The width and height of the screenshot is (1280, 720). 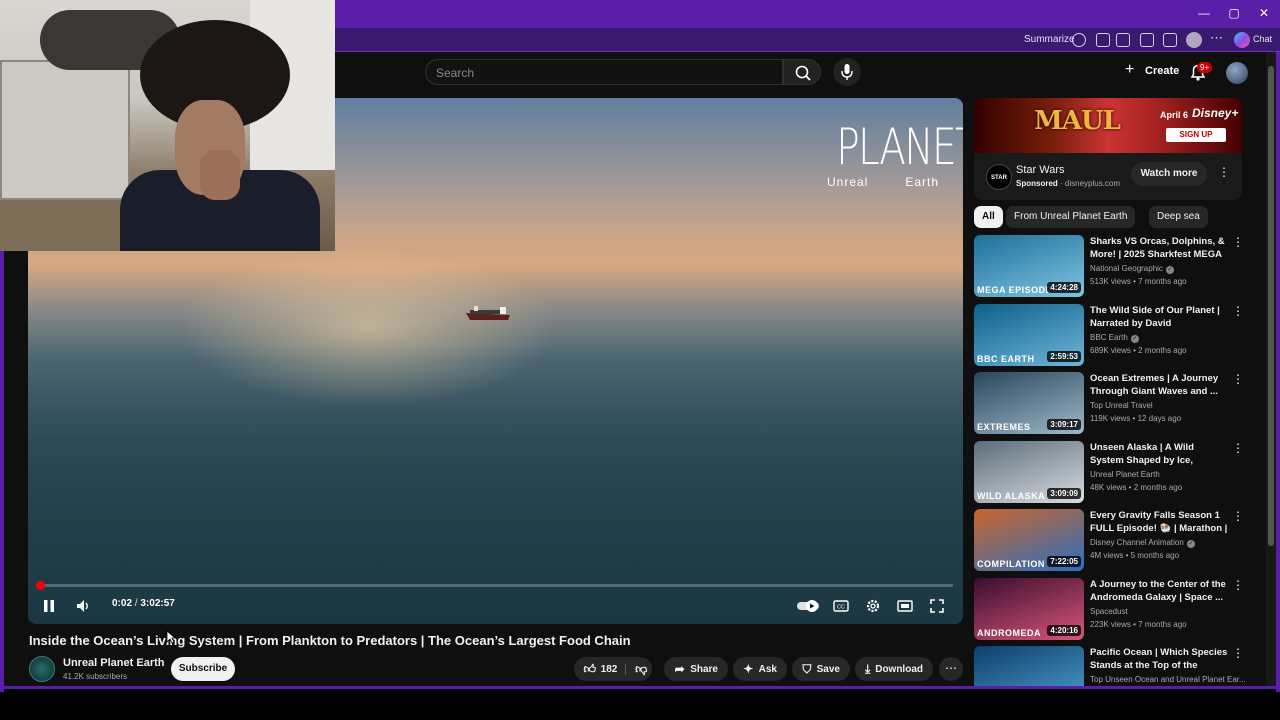 What do you see at coordinates (1029, 334) in the screenshot?
I see `recommendation-thumbnail: BBC EARTH 2:59:53` at bounding box center [1029, 334].